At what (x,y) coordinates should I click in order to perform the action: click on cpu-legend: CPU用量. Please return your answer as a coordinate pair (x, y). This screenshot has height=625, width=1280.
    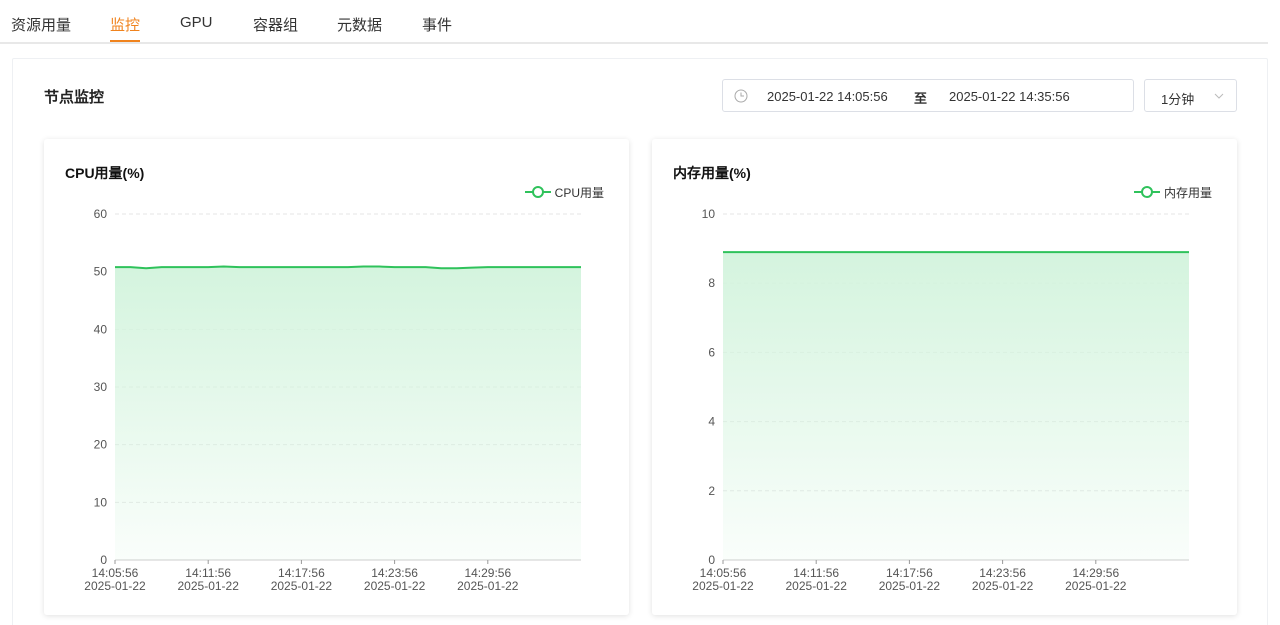
    Looking at the image, I should click on (564, 192).